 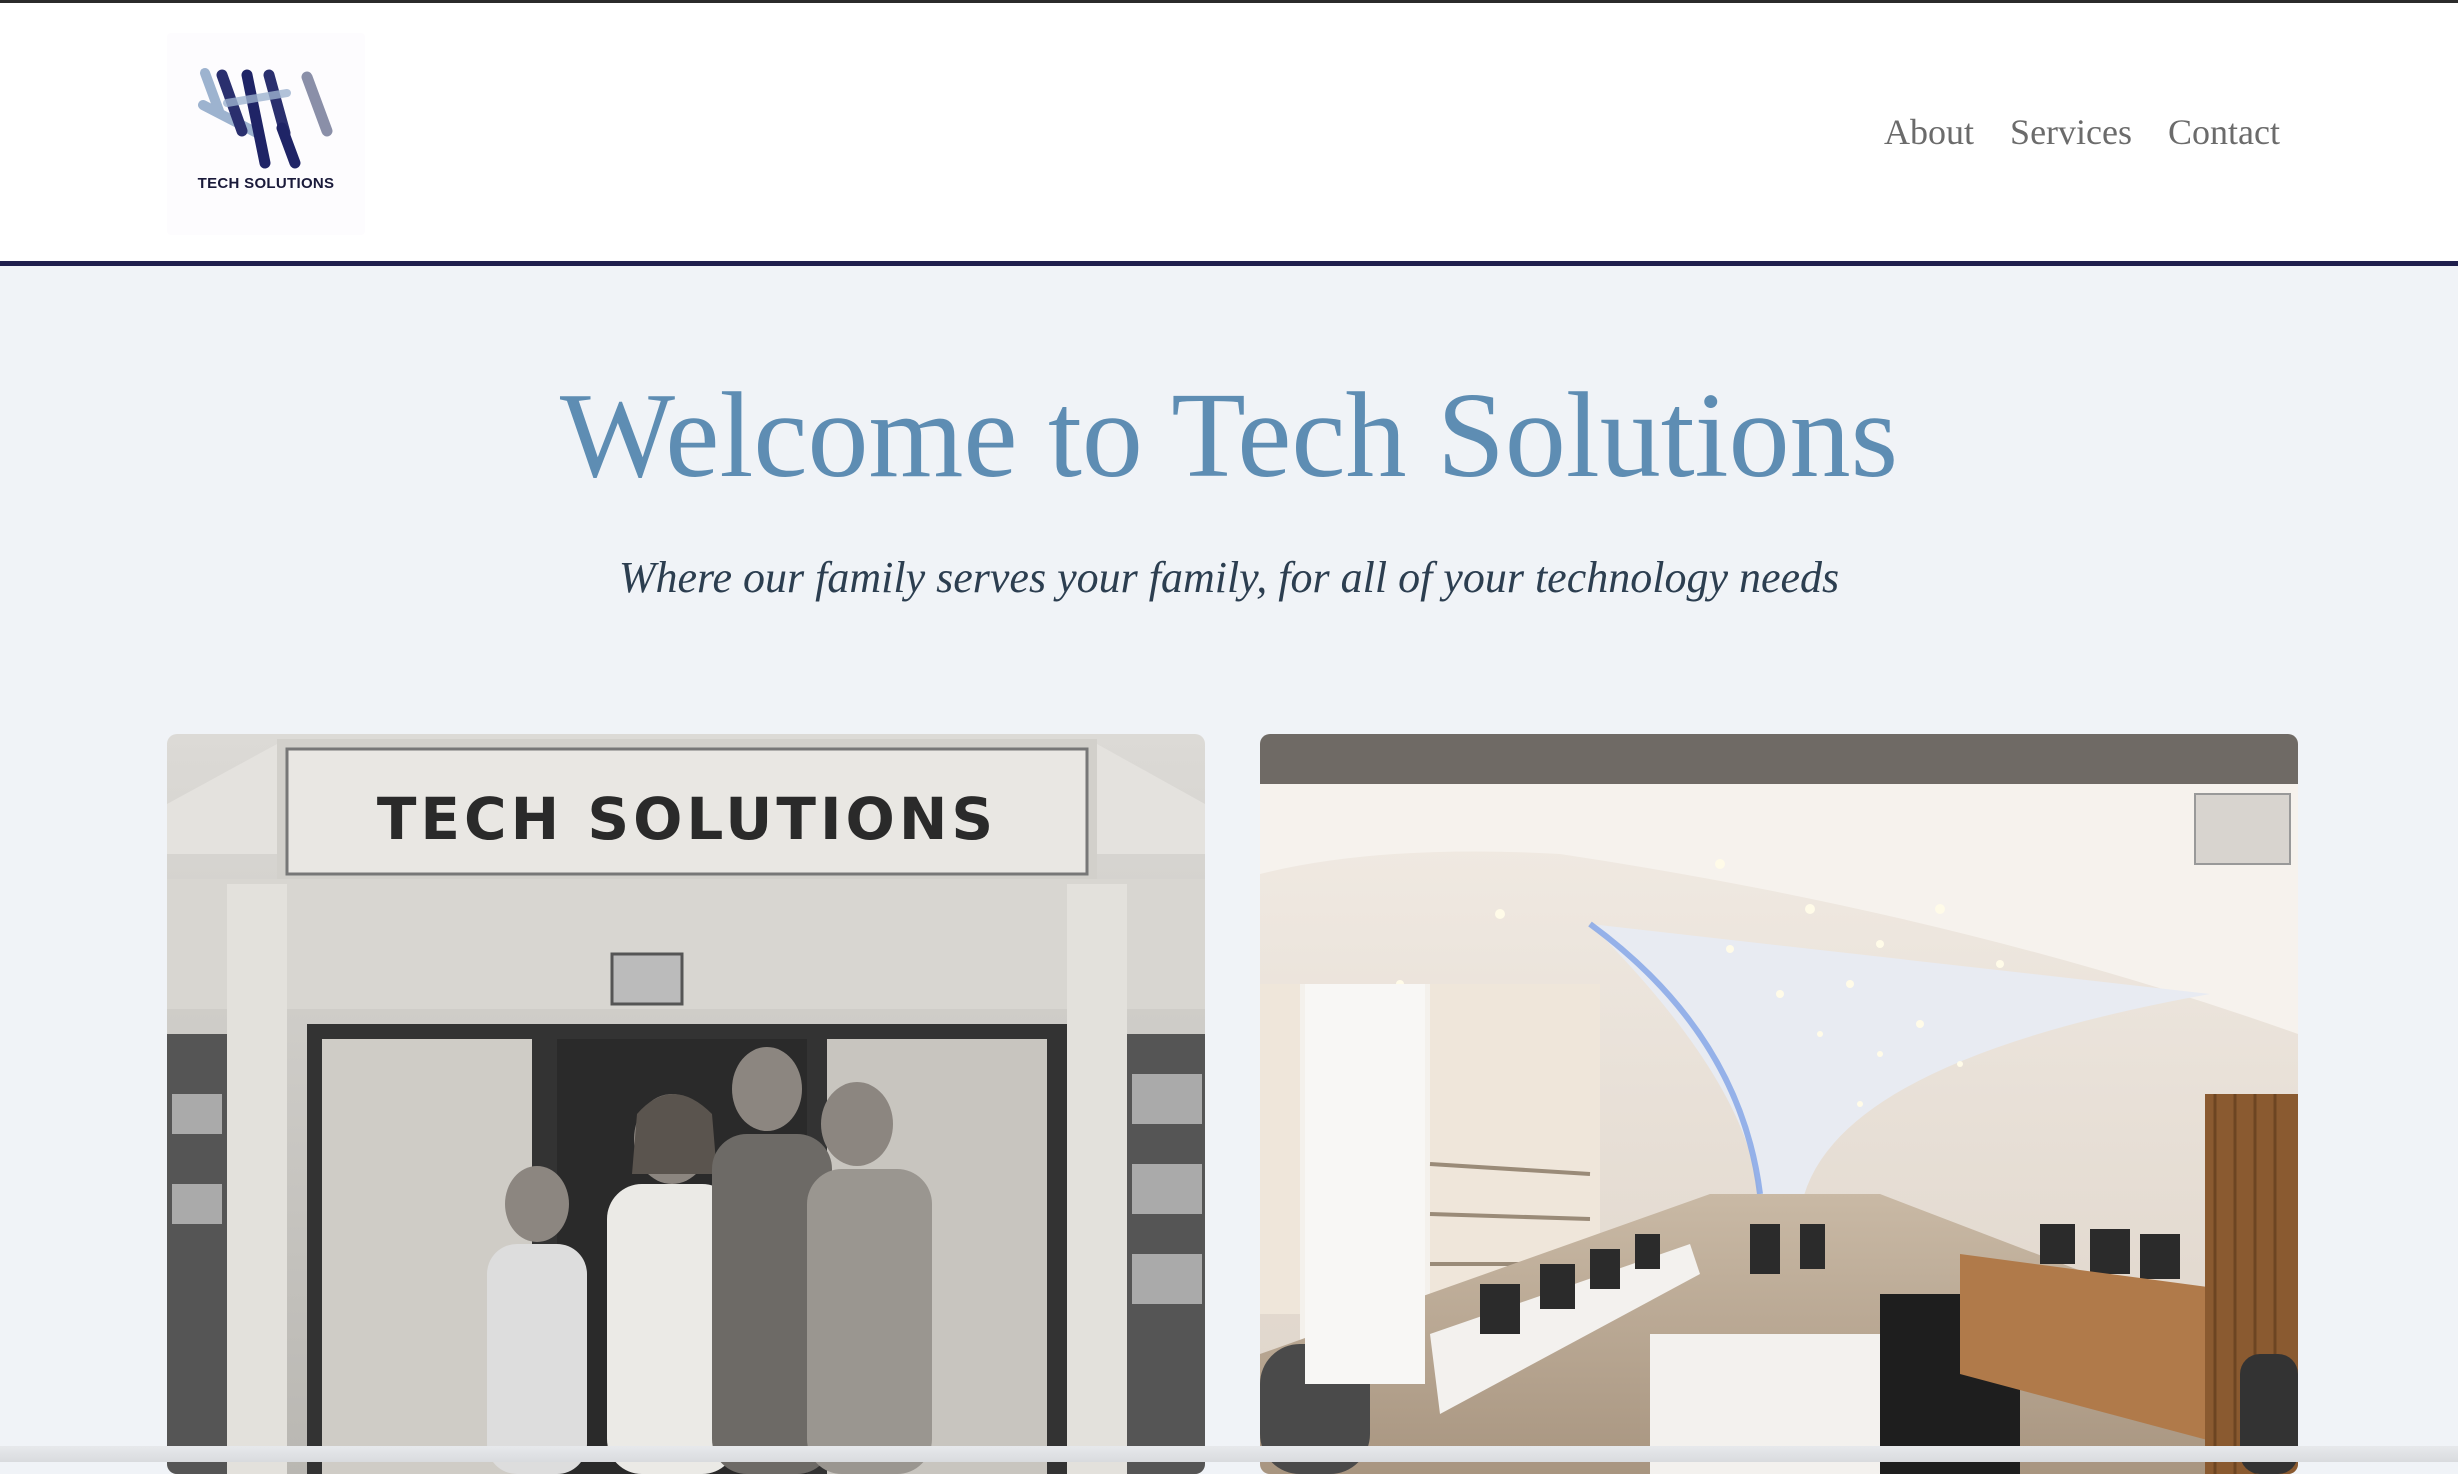 What do you see at coordinates (2071, 132) in the screenshot?
I see `nav-link-services: Services` at bounding box center [2071, 132].